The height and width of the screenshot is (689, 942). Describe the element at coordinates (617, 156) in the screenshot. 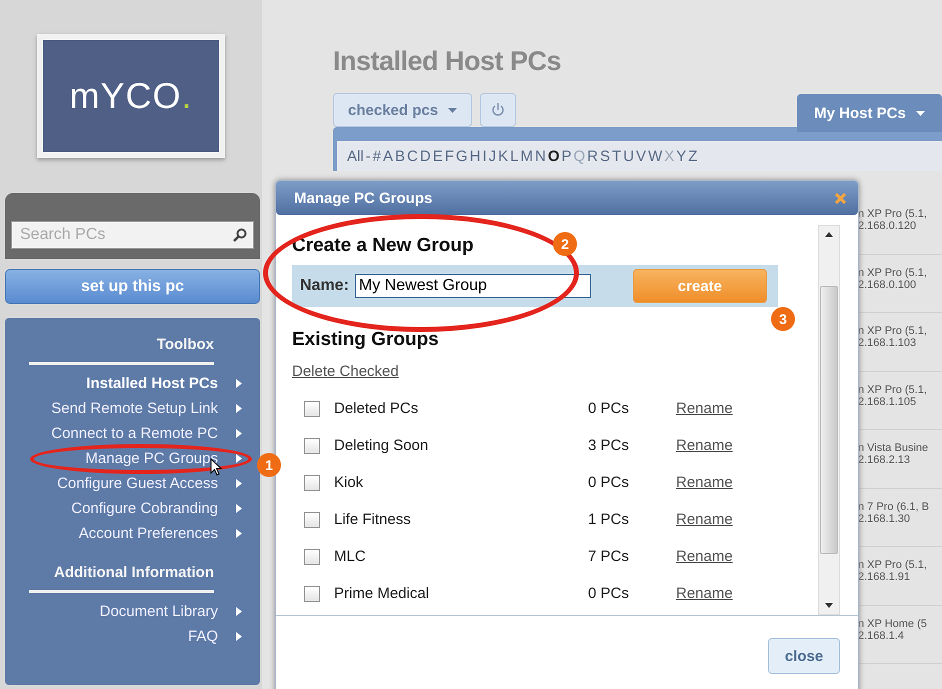

I see `letter-filter: T` at that location.